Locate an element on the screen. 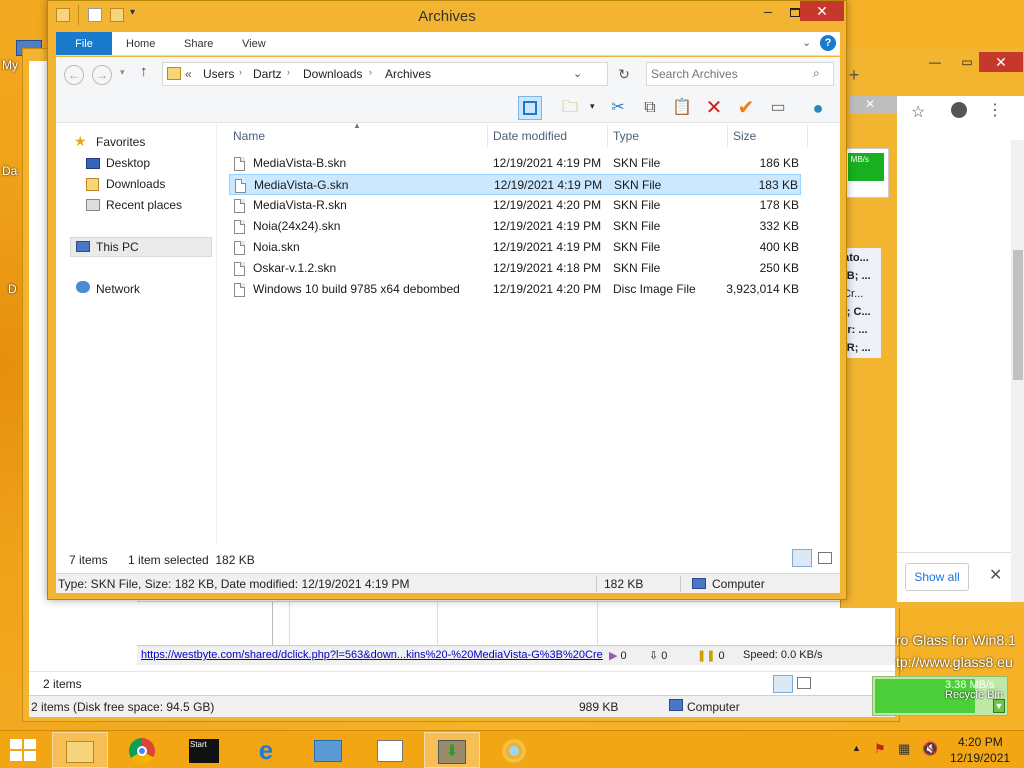 The width and height of the screenshot is (1024, 768). ribbon-tabs: File Home Share View ⌄ ? is located at coordinates (448, 44).